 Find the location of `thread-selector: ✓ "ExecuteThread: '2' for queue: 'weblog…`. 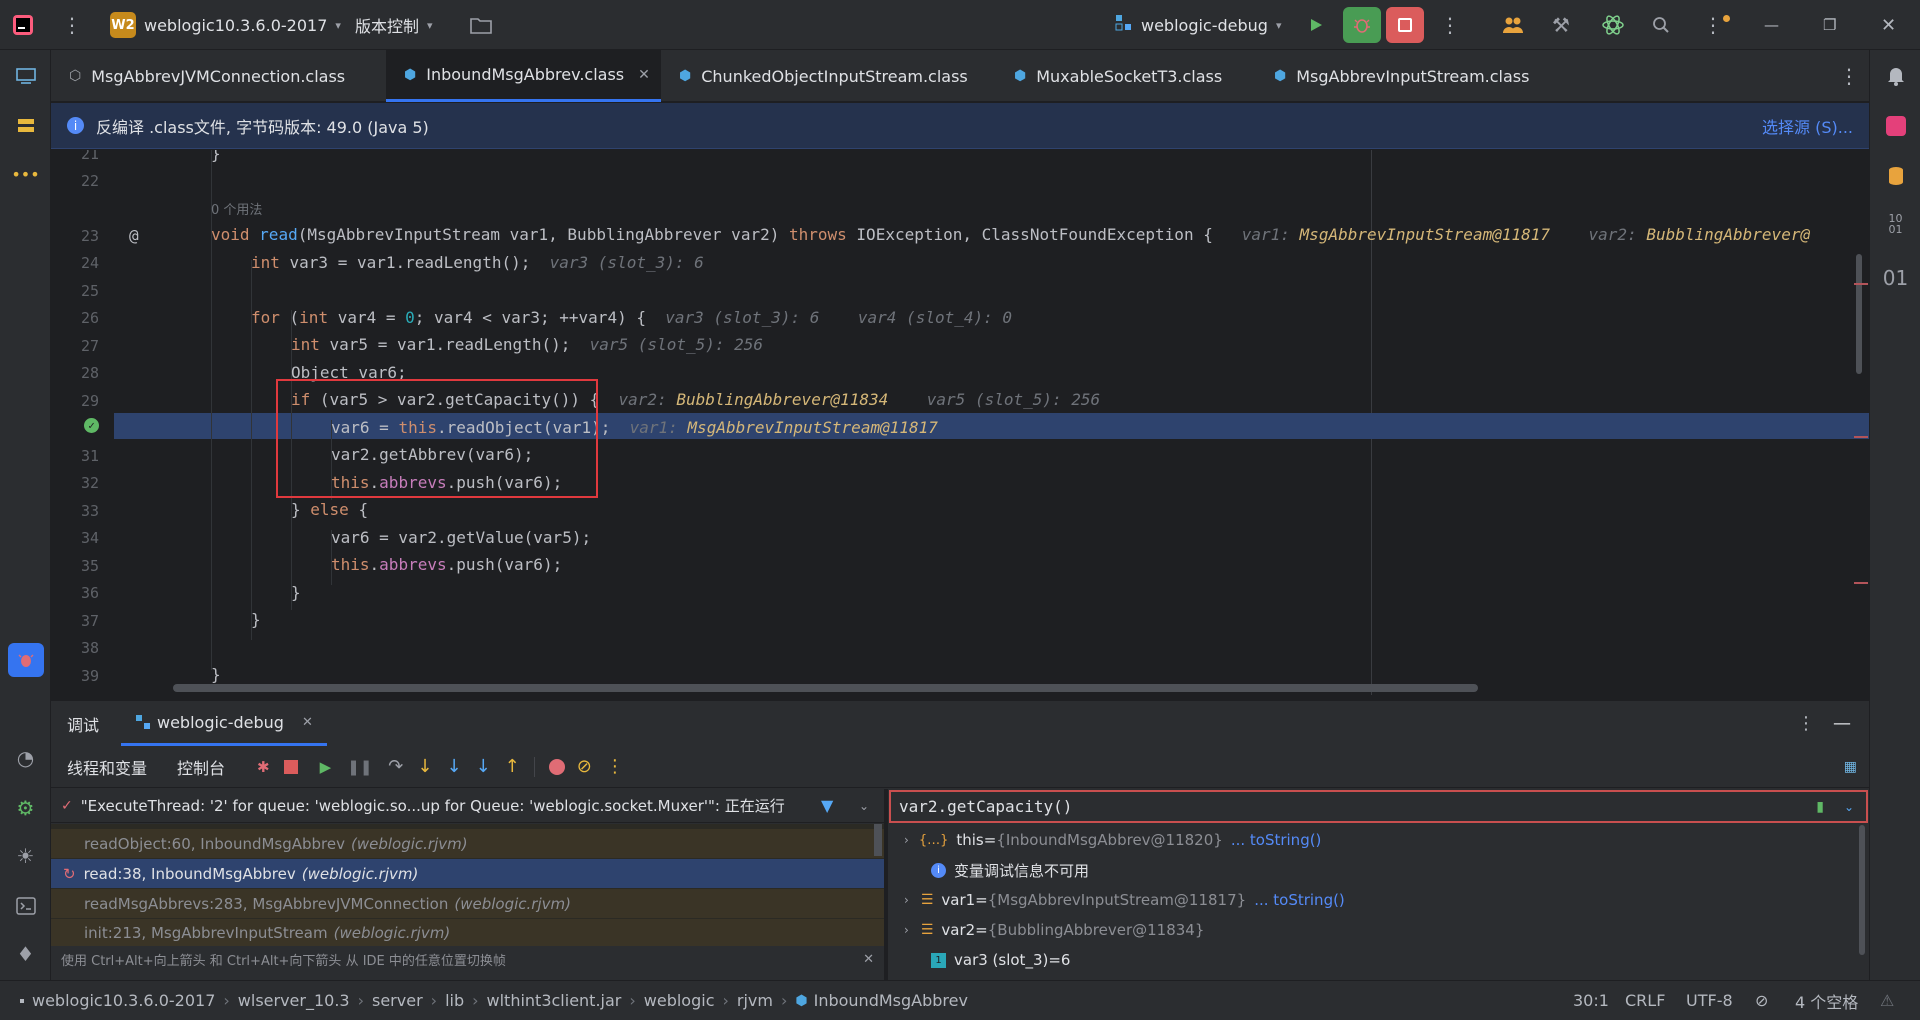

thread-selector: ✓ "ExecuteThread: '2' for queue: 'weblog… is located at coordinates (467, 806).